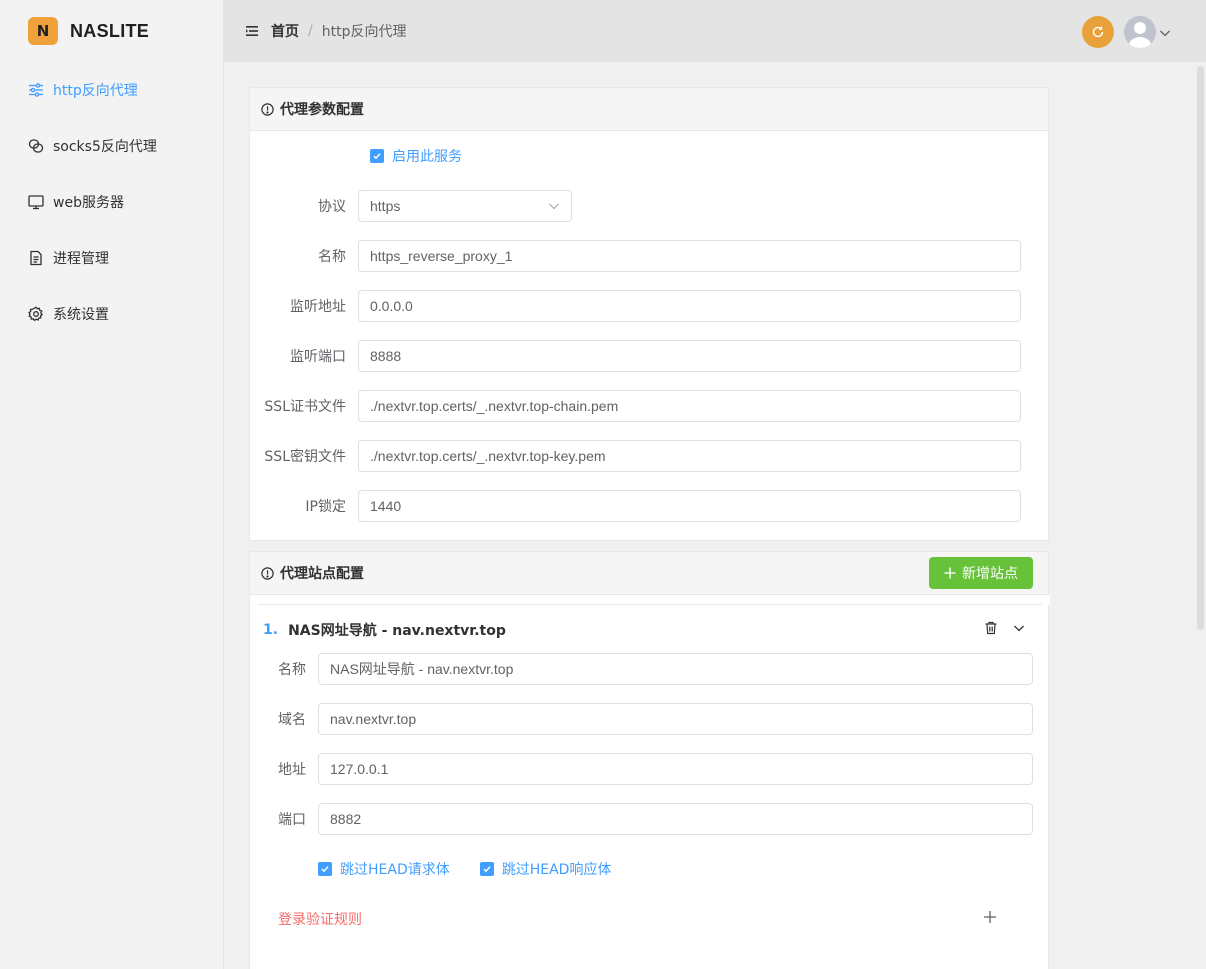 The width and height of the screenshot is (1206, 969). I want to click on site-title: NAS网址导航 - nav.nextvr.top, so click(397, 631).